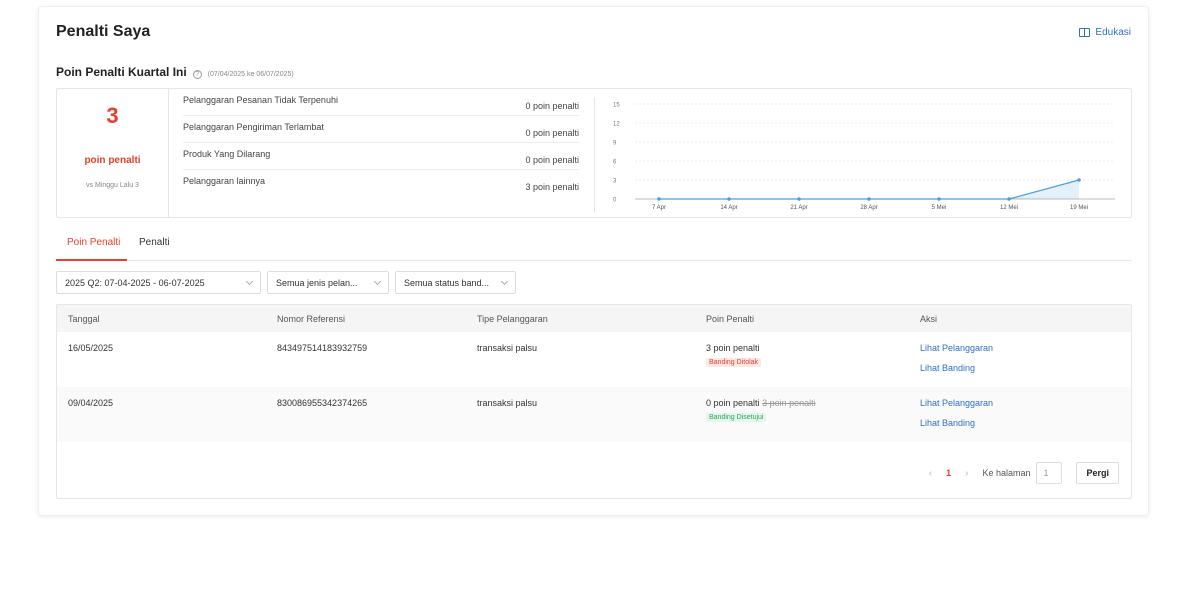 The image size is (1200, 591). I want to click on prev-page-icon: ‹, so click(930, 473).